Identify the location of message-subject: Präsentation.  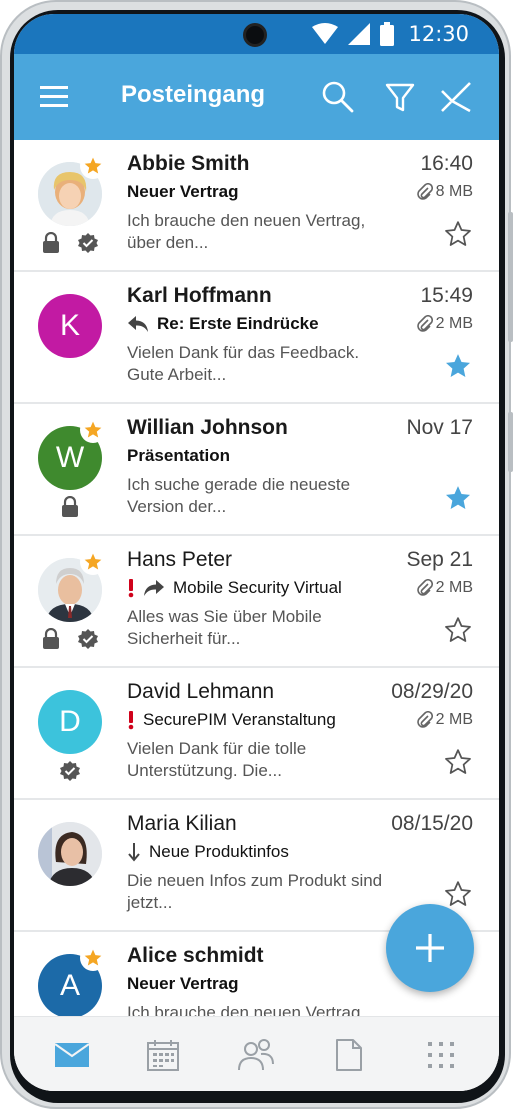
(178, 456).